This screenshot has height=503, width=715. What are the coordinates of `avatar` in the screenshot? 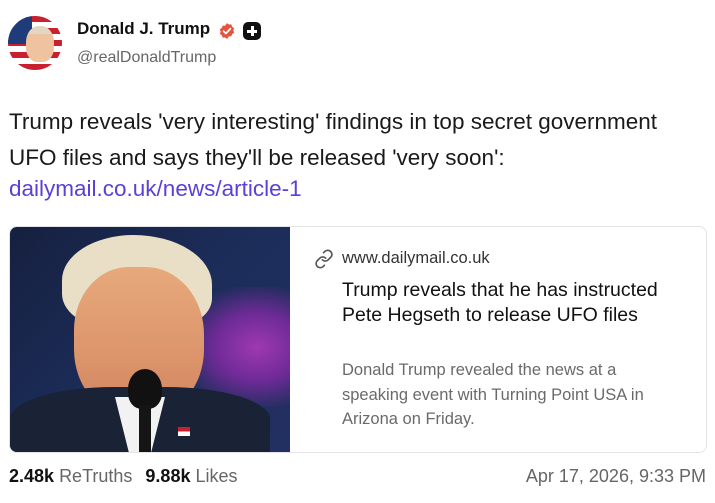 It's located at (35, 43).